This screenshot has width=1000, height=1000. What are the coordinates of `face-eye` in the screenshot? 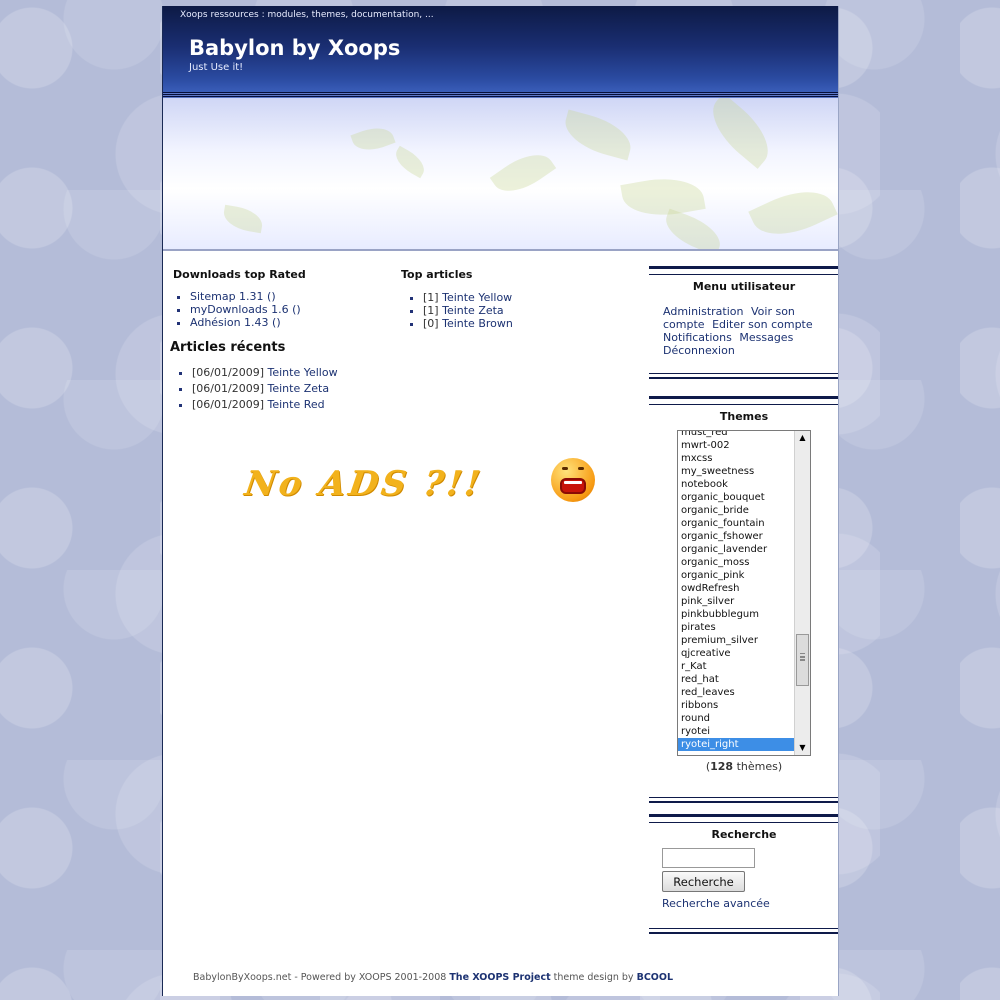 It's located at (581, 468).